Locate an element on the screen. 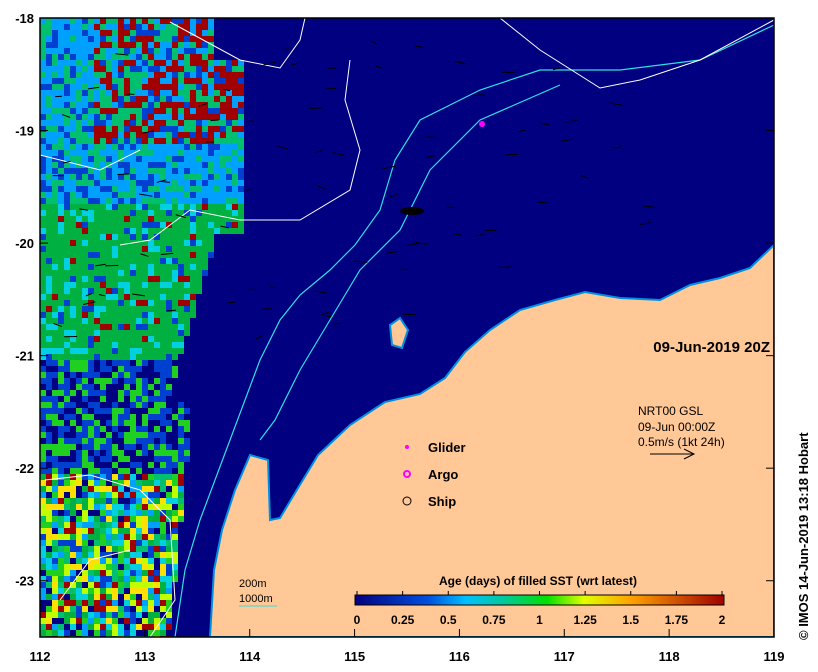  svg-text: Argo is located at coordinates (443, 474).